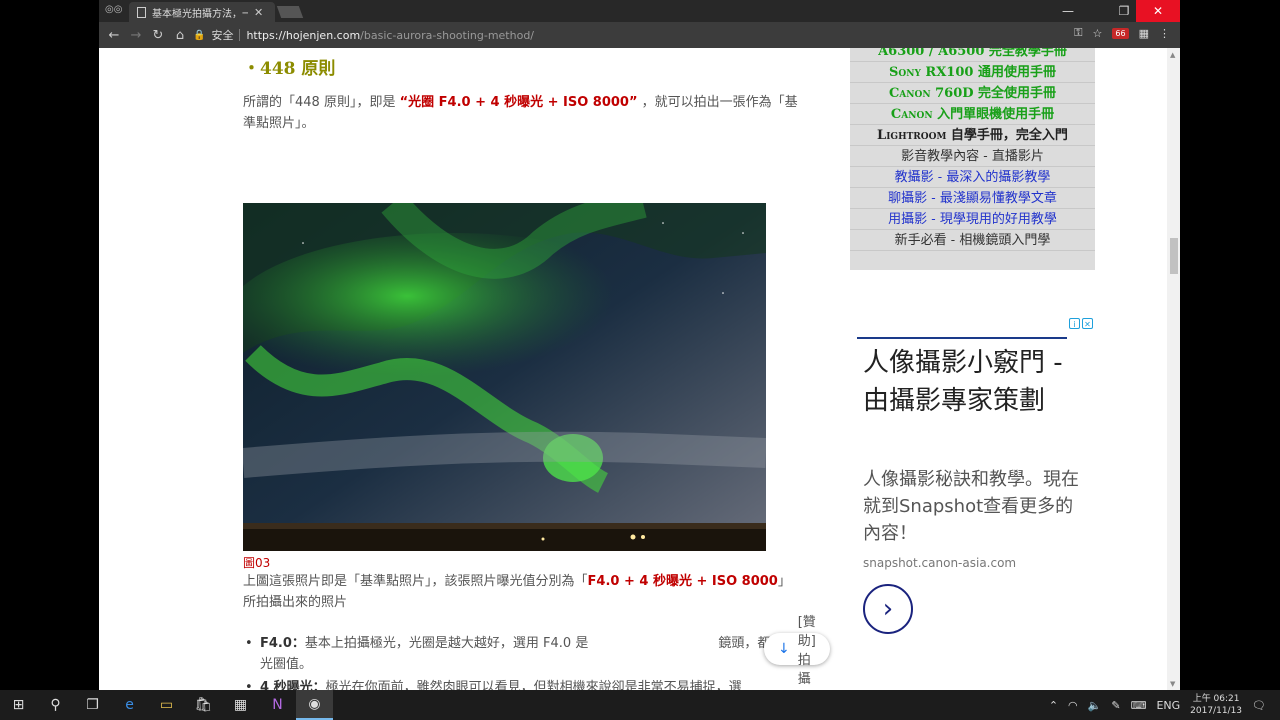  I want to click on sidebar-item-beginner: 新手必看 - 相機鏡頭入門學, so click(972, 241).